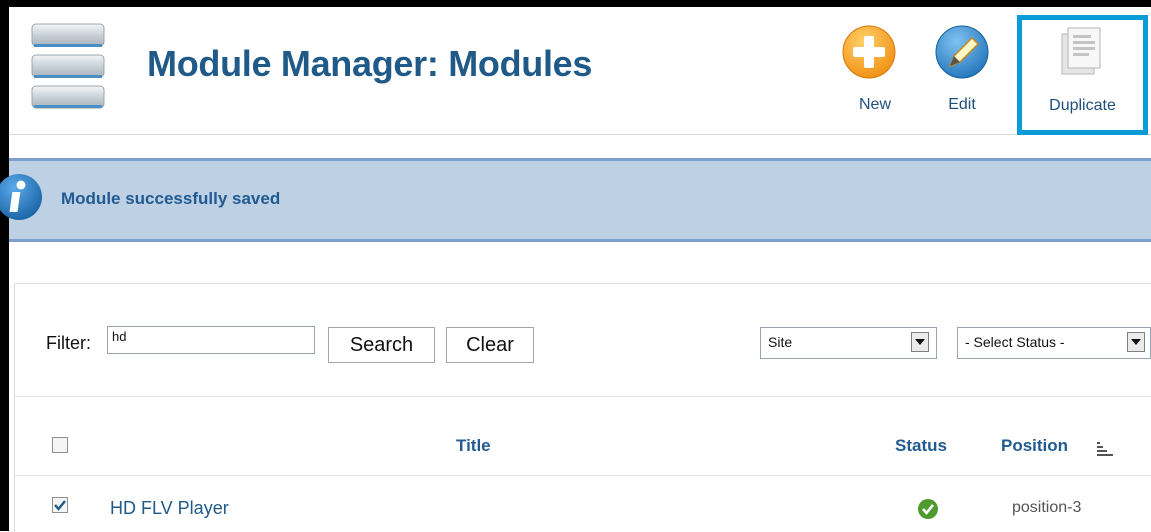  What do you see at coordinates (490, 345) in the screenshot?
I see `clear-button: Clear` at bounding box center [490, 345].